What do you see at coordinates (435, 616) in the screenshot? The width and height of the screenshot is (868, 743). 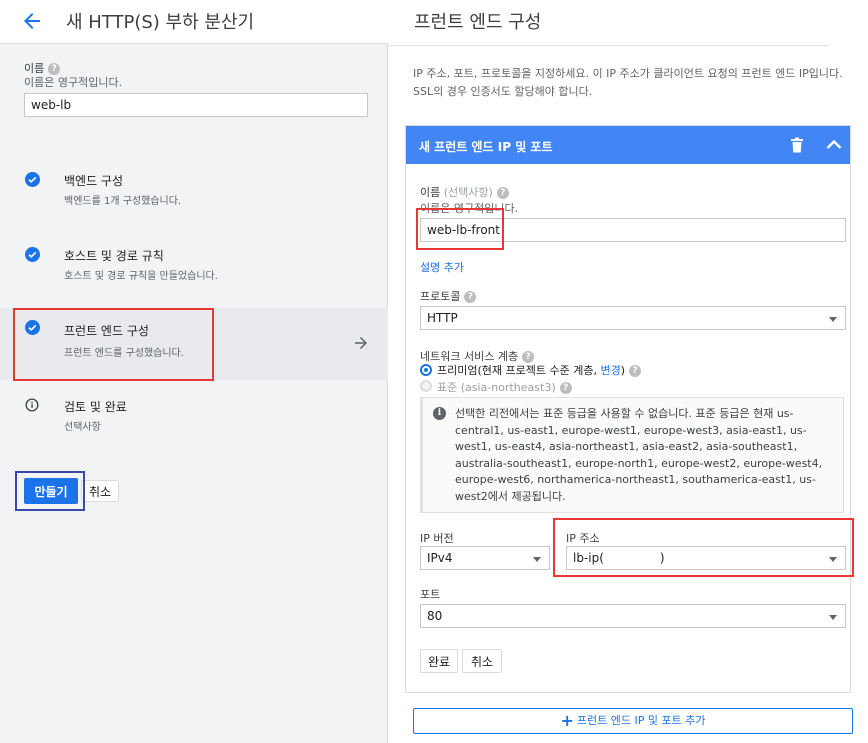 I see `port-value: 80` at bounding box center [435, 616].